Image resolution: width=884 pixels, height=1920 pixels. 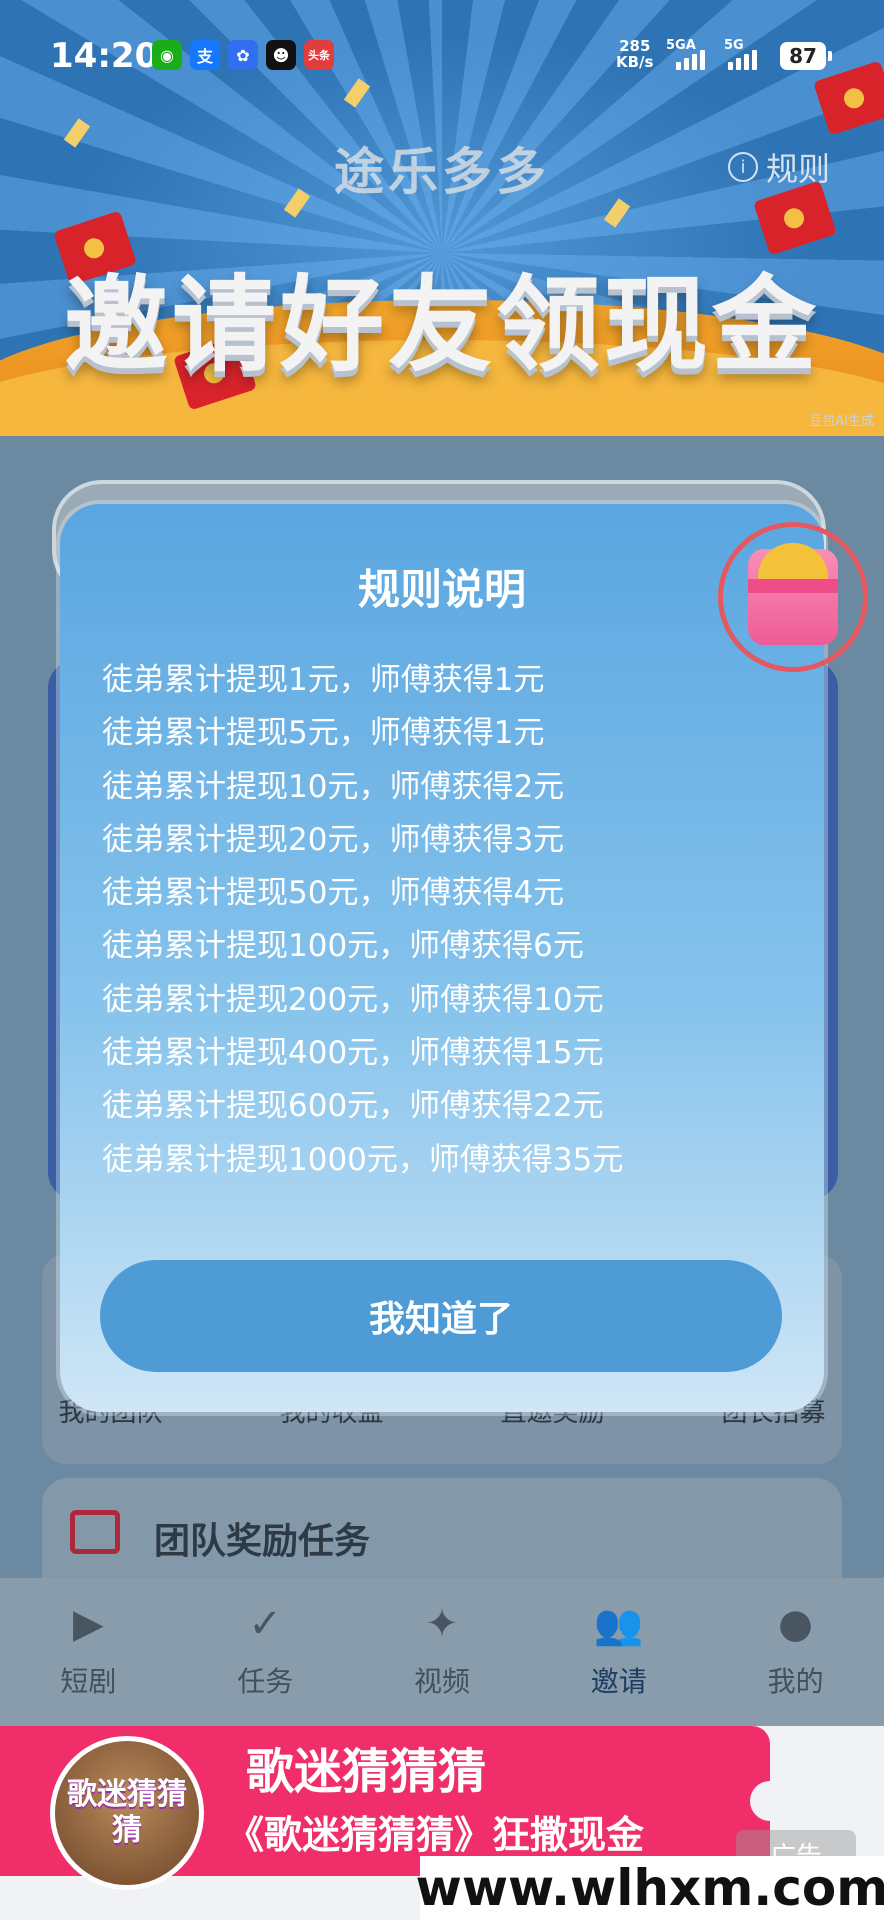 What do you see at coordinates (104, 56) in the screenshot?
I see `status-time: 14:20` at bounding box center [104, 56].